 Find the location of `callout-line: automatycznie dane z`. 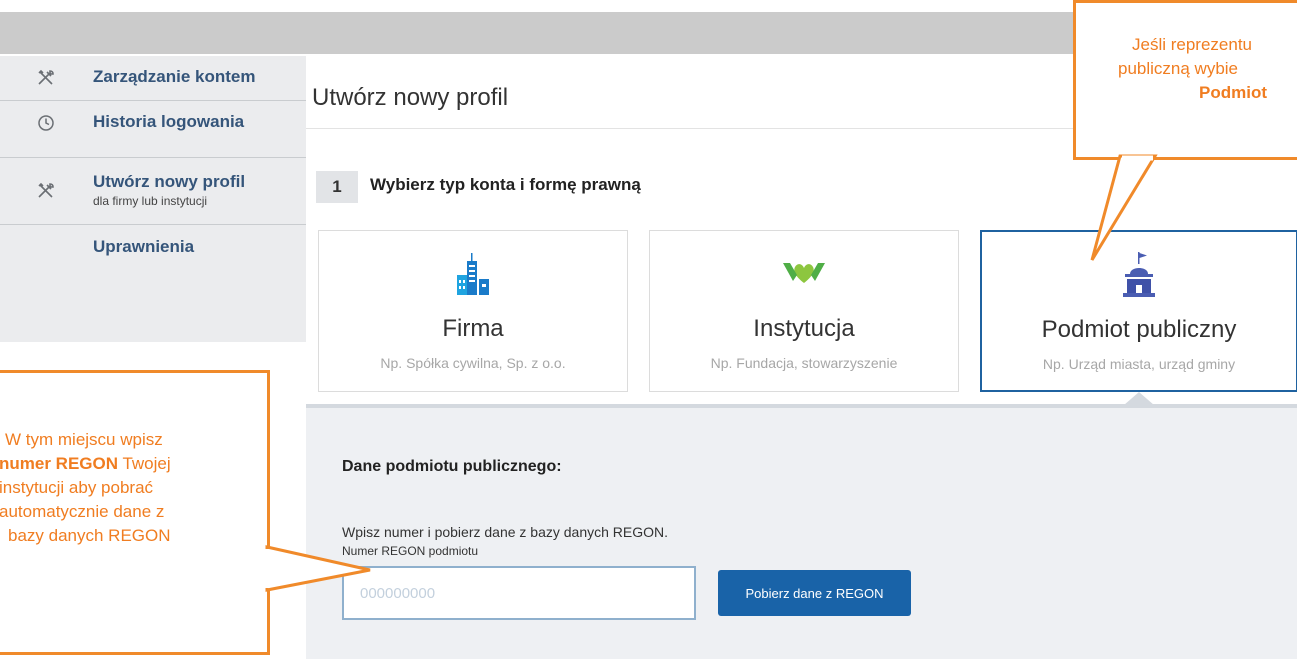

callout-line: automatycznie dane z is located at coordinates (82, 511).